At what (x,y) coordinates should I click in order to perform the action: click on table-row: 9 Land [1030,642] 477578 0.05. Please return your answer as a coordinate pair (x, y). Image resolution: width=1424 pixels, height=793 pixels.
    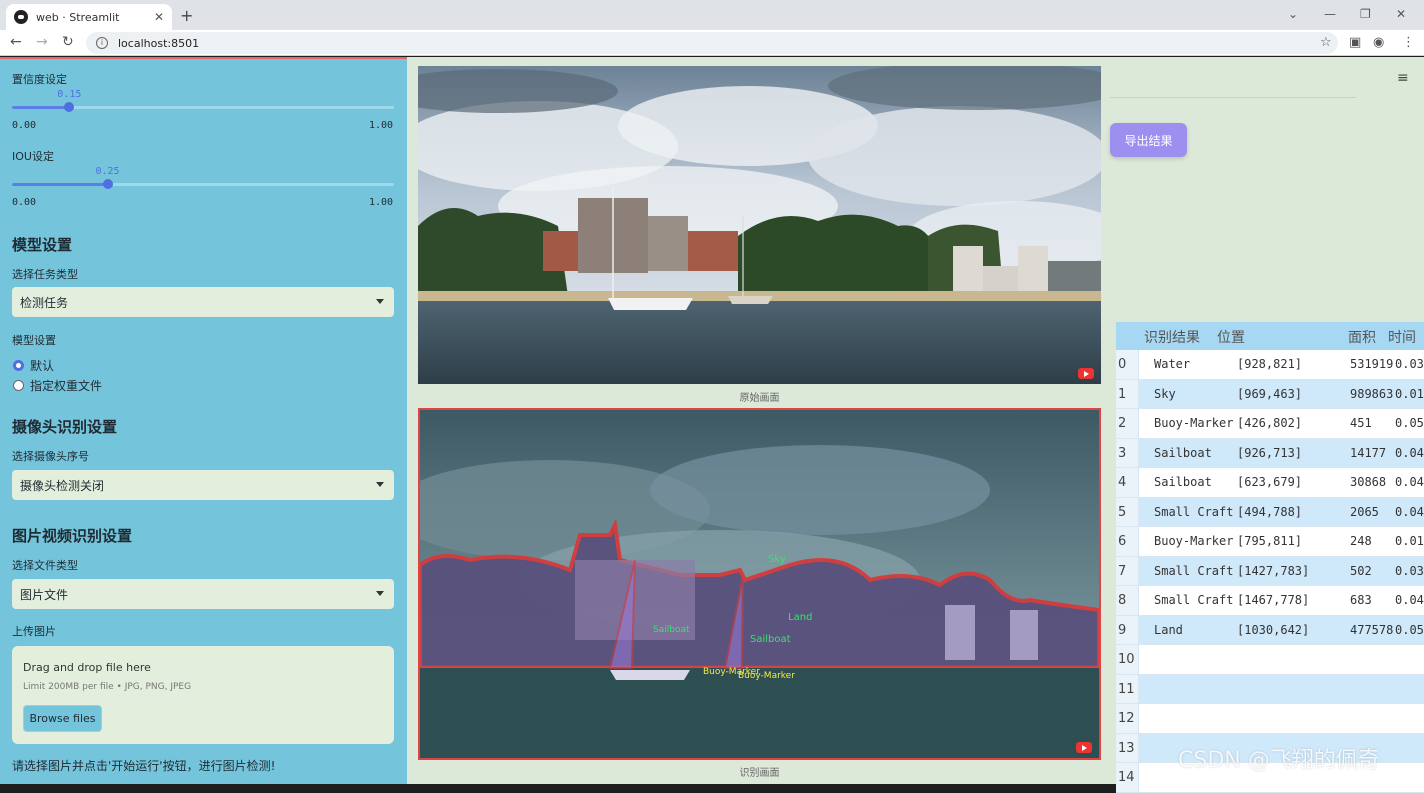
    Looking at the image, I should click on (1270, 630).